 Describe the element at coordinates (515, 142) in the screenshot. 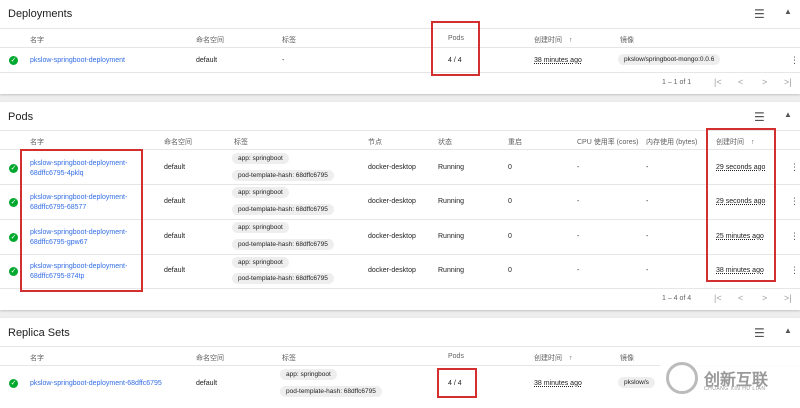

I see `col-restarts: 重启` at that location.